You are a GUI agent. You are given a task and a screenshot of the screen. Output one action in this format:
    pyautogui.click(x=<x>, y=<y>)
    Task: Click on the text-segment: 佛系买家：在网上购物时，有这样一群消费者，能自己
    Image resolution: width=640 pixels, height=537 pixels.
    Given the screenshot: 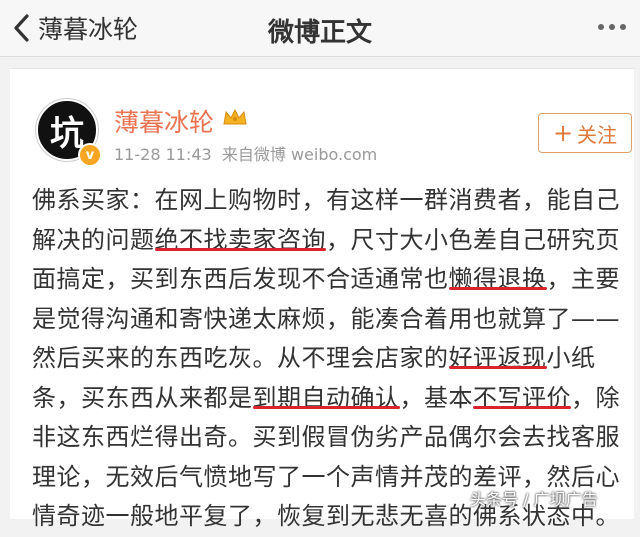 What is the action you would take?
    pyautogui.click(x=326, y=200)
    